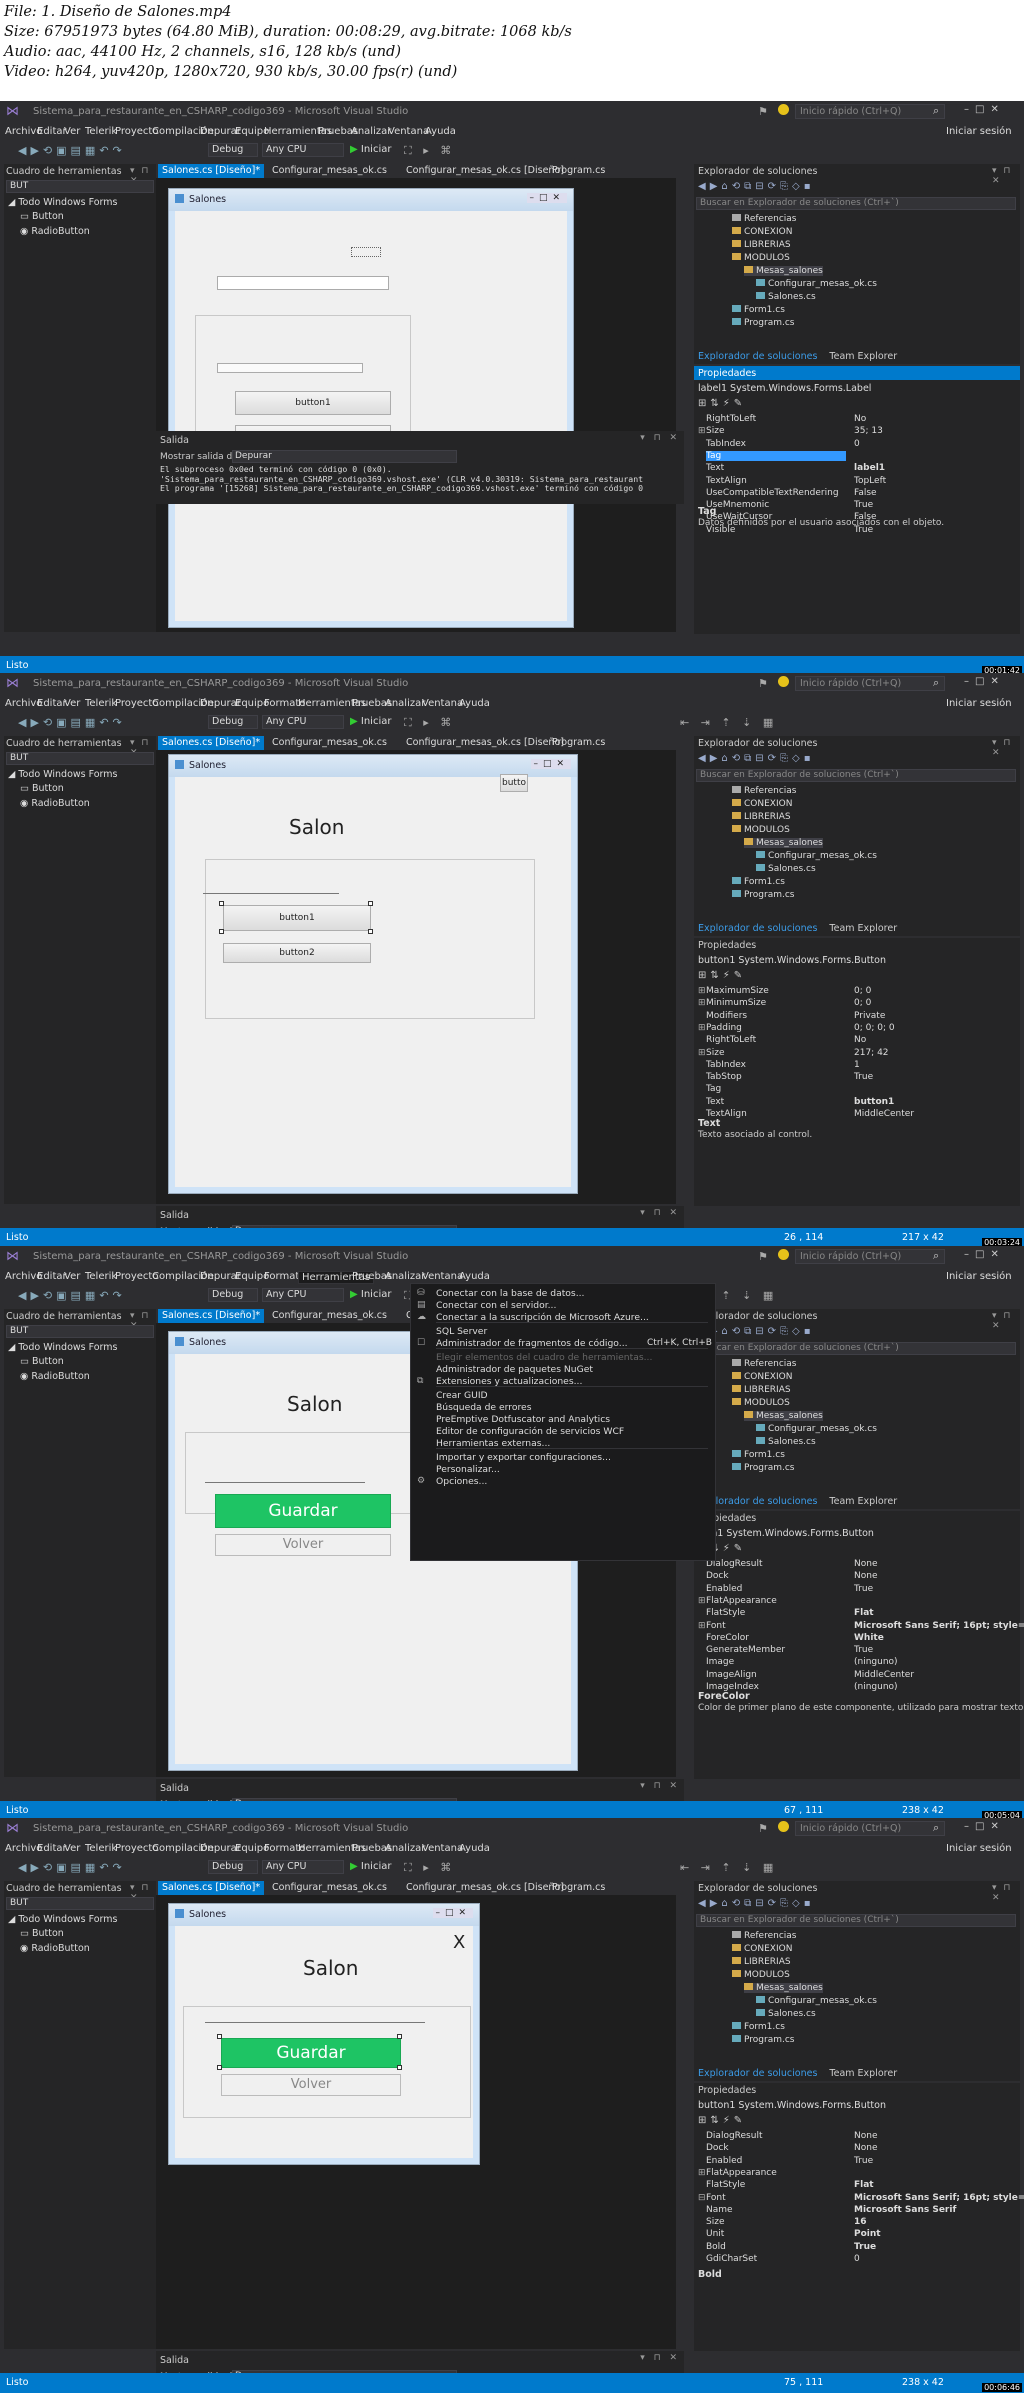  What do you see at coordinates (853, 1066) in the screenshot?
I see `property-row: TabIndex 1` at bounding box center [853, 1066].